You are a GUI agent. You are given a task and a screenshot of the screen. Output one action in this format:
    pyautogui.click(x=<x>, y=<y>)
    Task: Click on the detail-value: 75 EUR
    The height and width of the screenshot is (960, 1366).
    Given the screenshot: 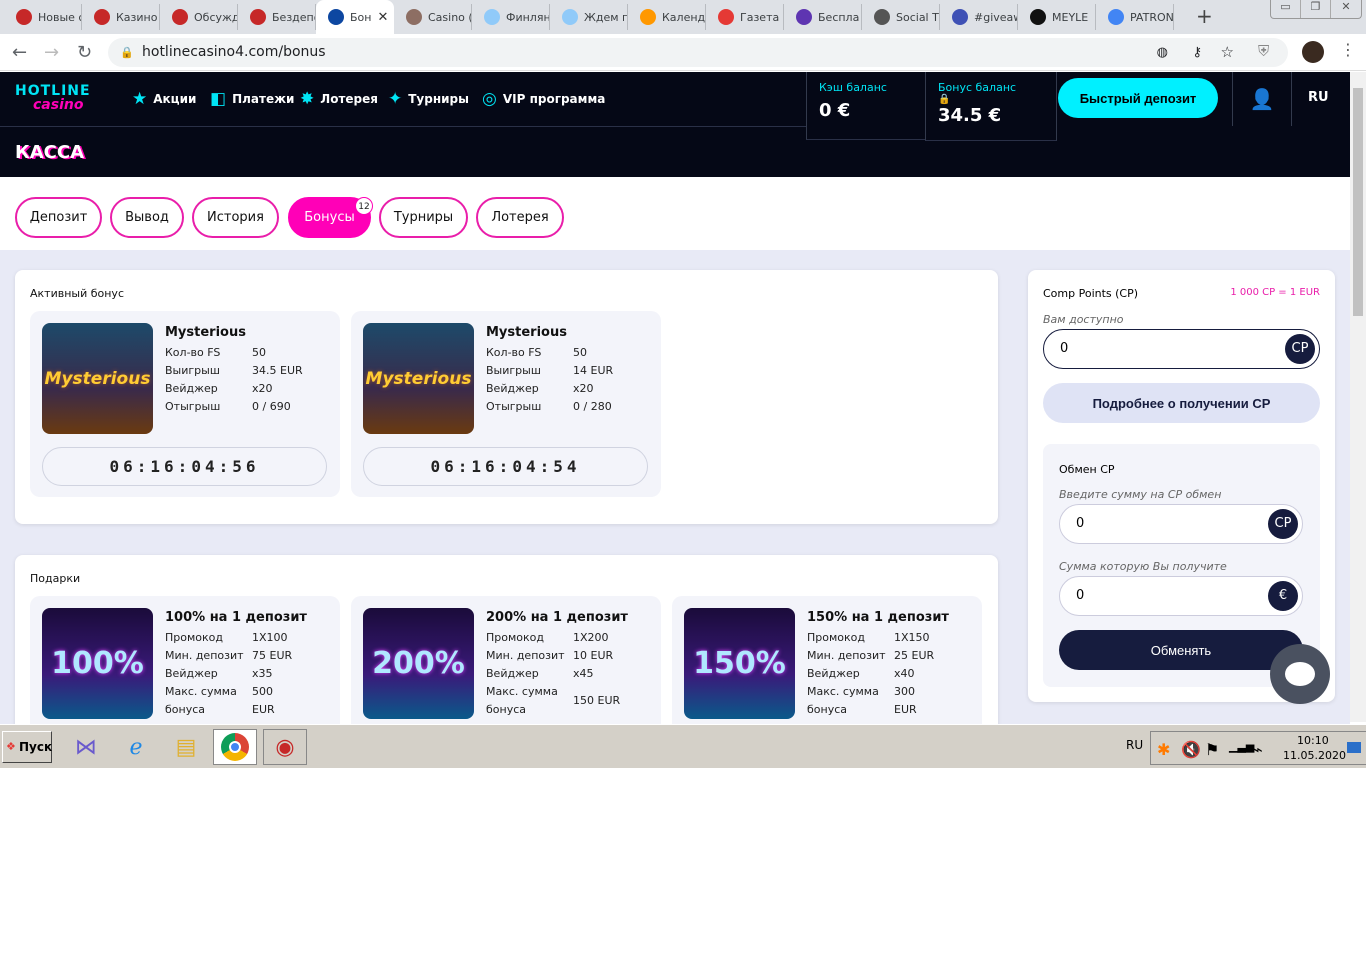 What is the action you would take?
    pyautogui.click(x=272, y=655)
    